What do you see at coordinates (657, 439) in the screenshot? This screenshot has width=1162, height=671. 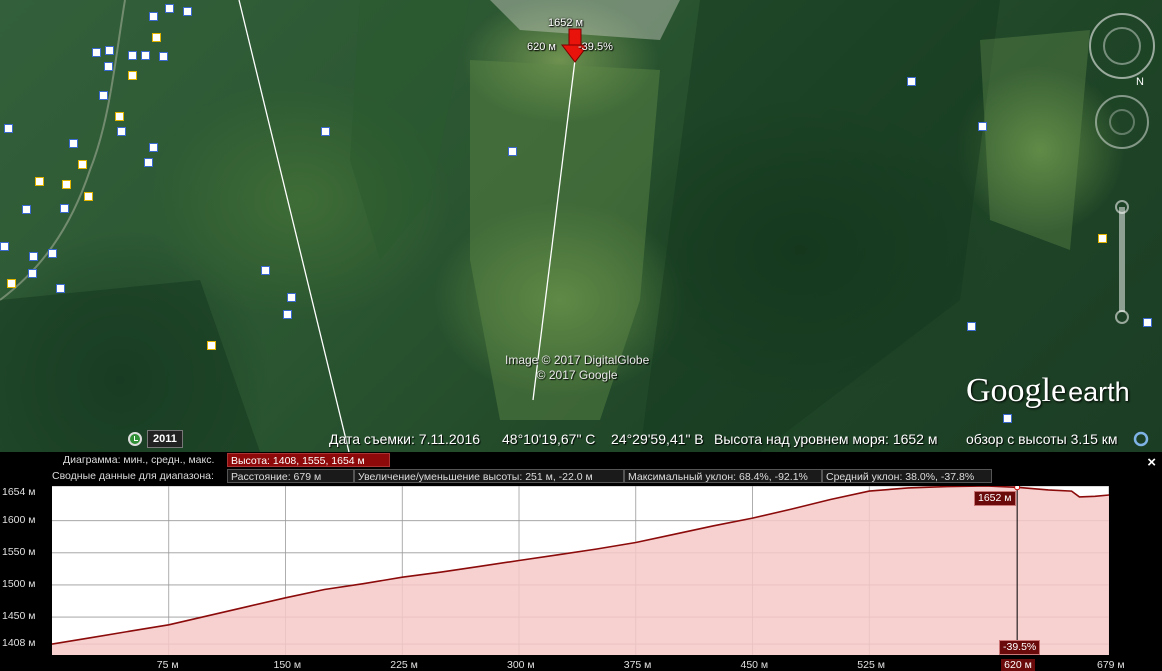 I see `longitude: 24°29'59,41" В` at bounding box center [657, 439].